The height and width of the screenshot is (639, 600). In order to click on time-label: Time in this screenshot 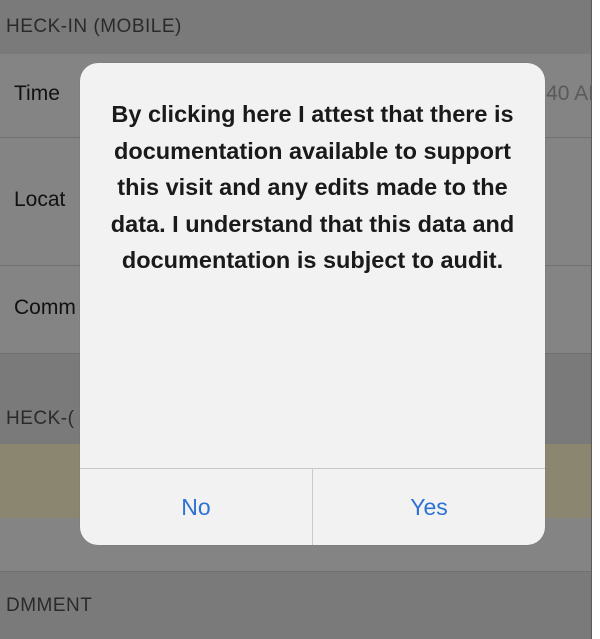, I will do `click(37, 93)`.